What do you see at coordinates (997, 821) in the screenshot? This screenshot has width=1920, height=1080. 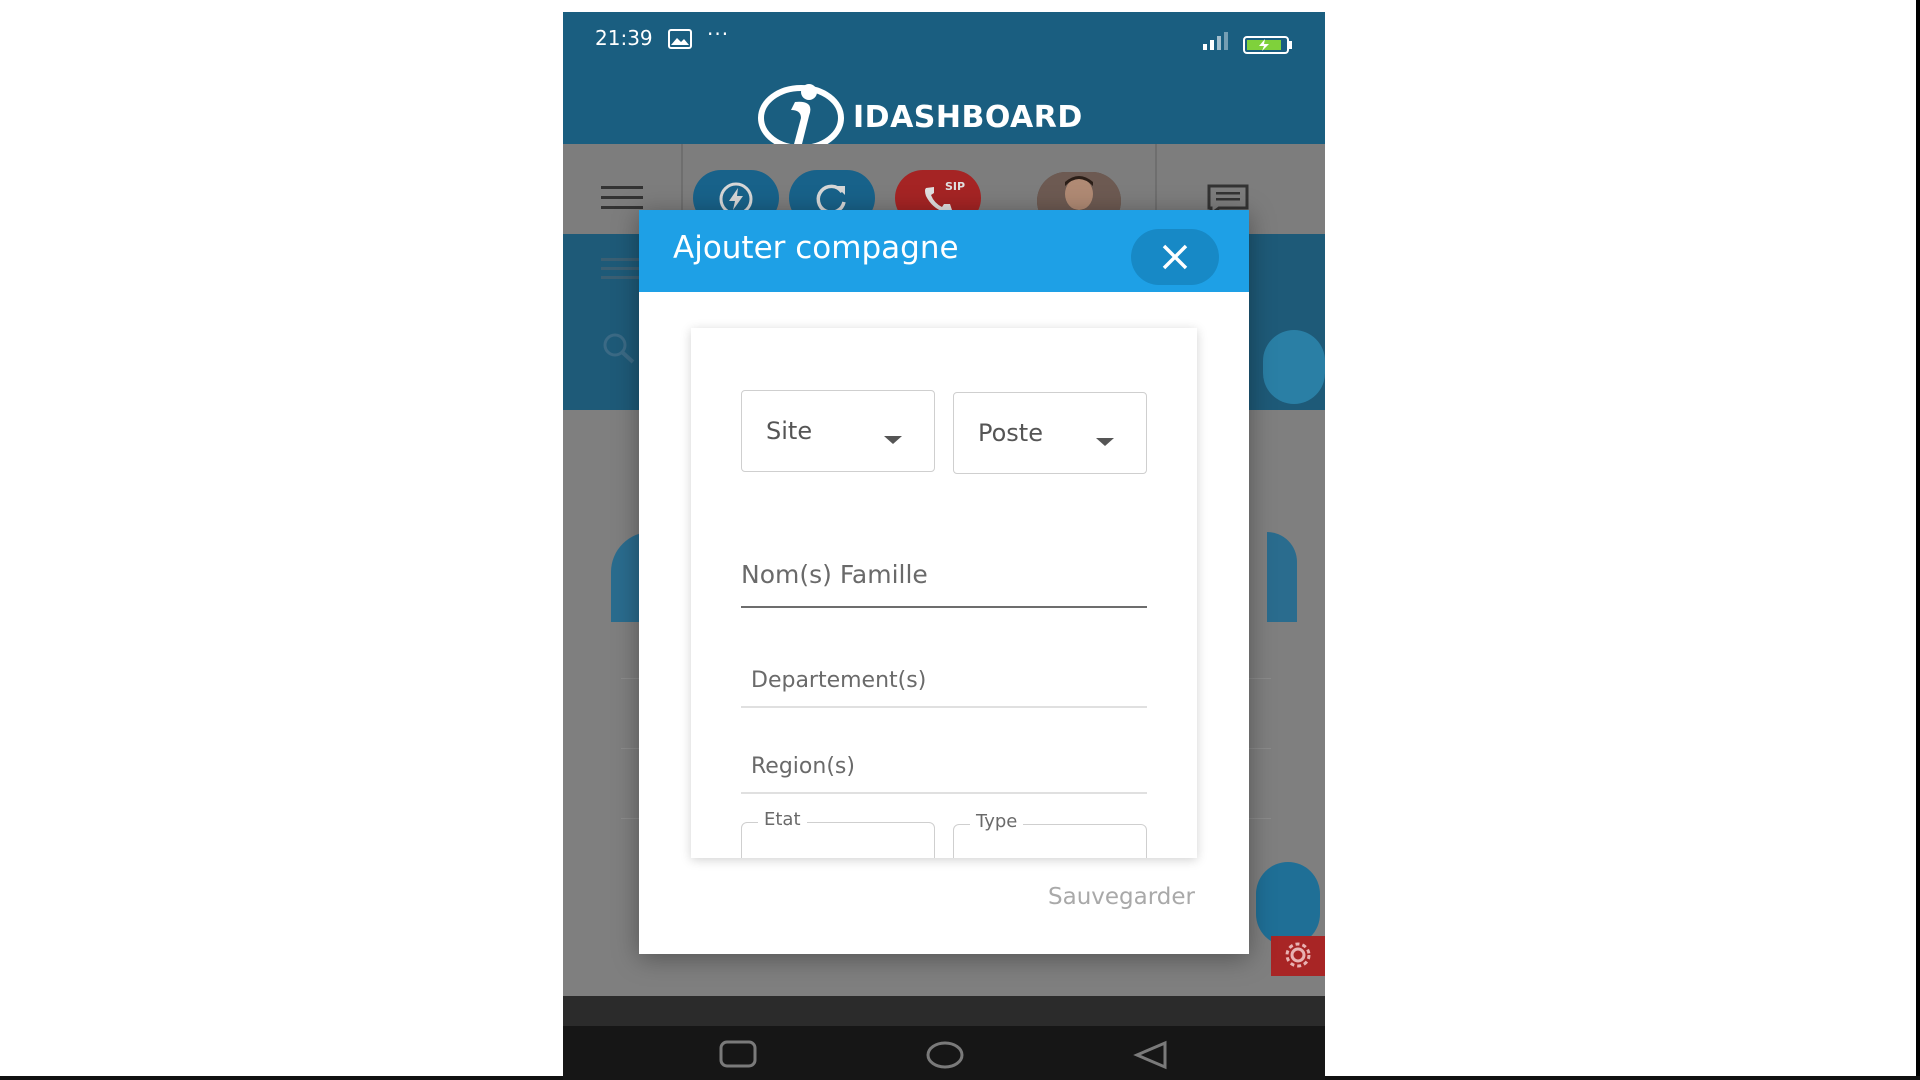 I see `type-label: Type` at bounding box center [997, 821].